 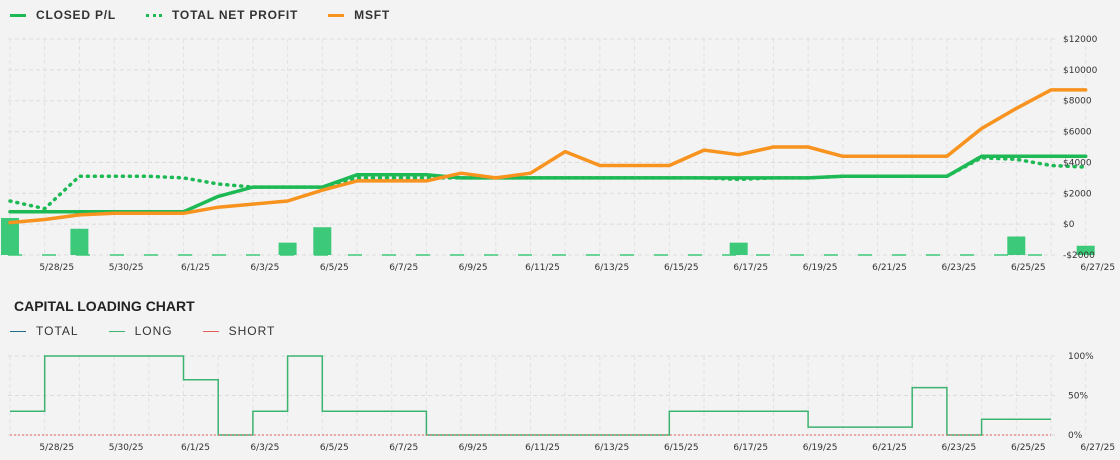 I want to click on cap-x-tick-label: 6/7/25, so click(x=403, y=448).